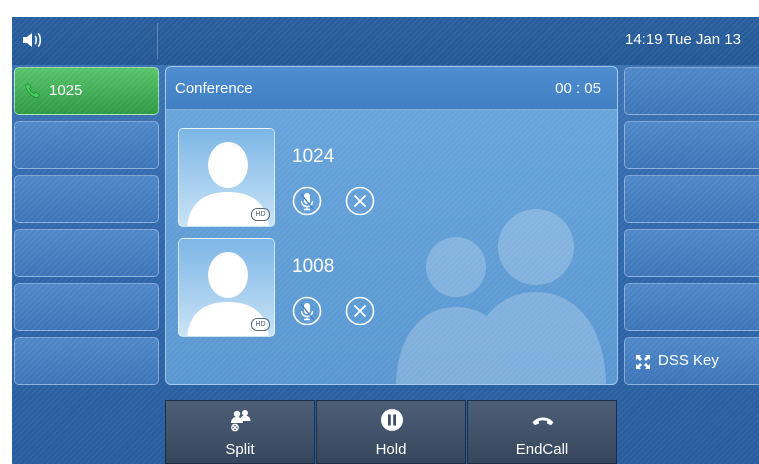 The height and width of the screenshot is (464, 759). What do you see at coordinates (578, 88) in the screenshot?
I see `call-timer: 00 : 05` at bounding box center [578, 88].